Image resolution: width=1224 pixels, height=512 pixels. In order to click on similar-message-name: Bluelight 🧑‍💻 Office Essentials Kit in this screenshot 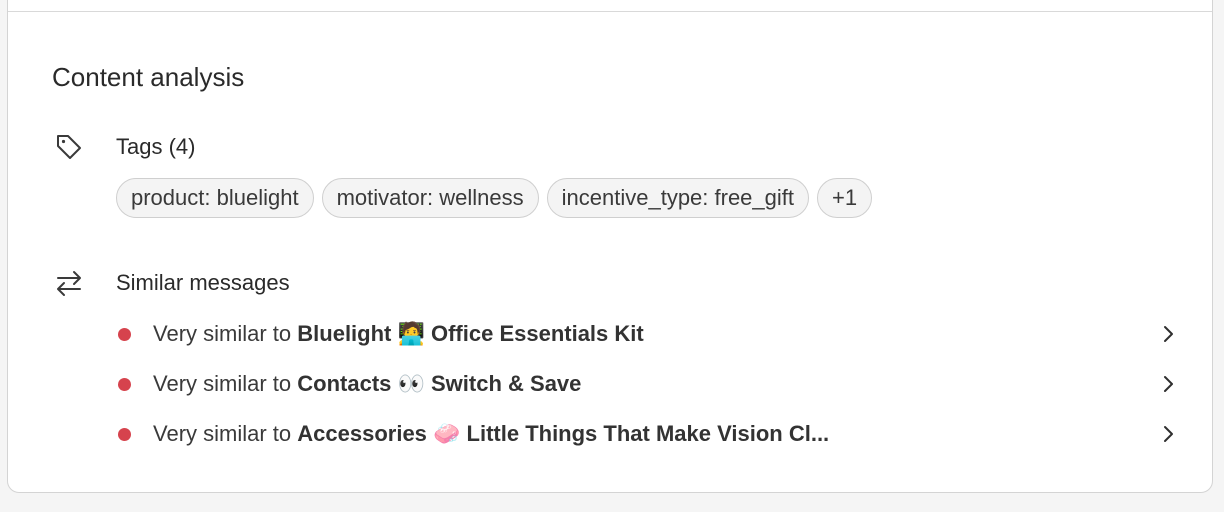, I will do `click(470, 333)`.